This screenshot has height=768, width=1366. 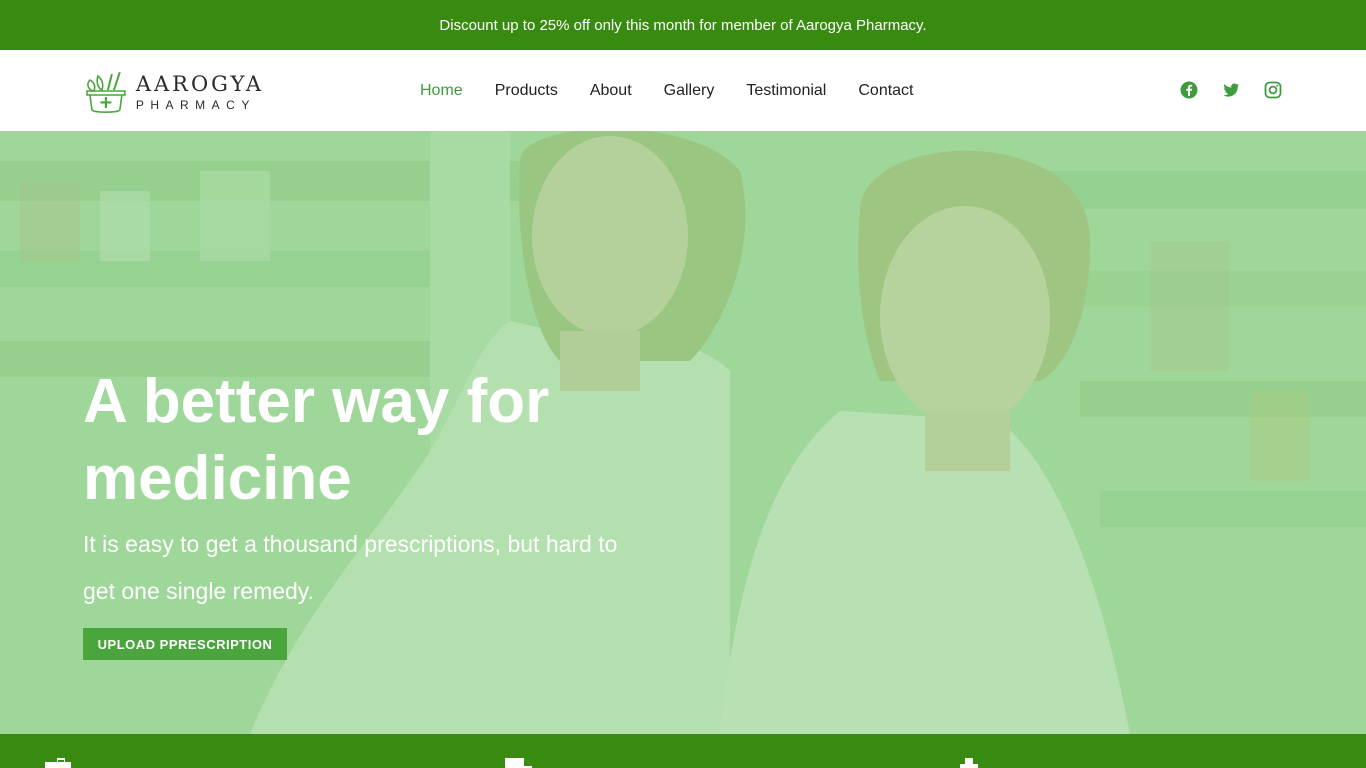 I want to click on brand-name: AAROGYA, so click(x=199, y=83).